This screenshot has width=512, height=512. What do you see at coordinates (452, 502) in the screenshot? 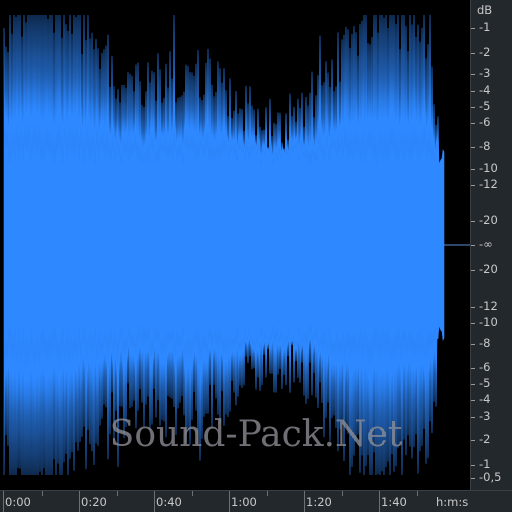
I see `time-unit-label: h:m:s` at bounding box center [452, 502].